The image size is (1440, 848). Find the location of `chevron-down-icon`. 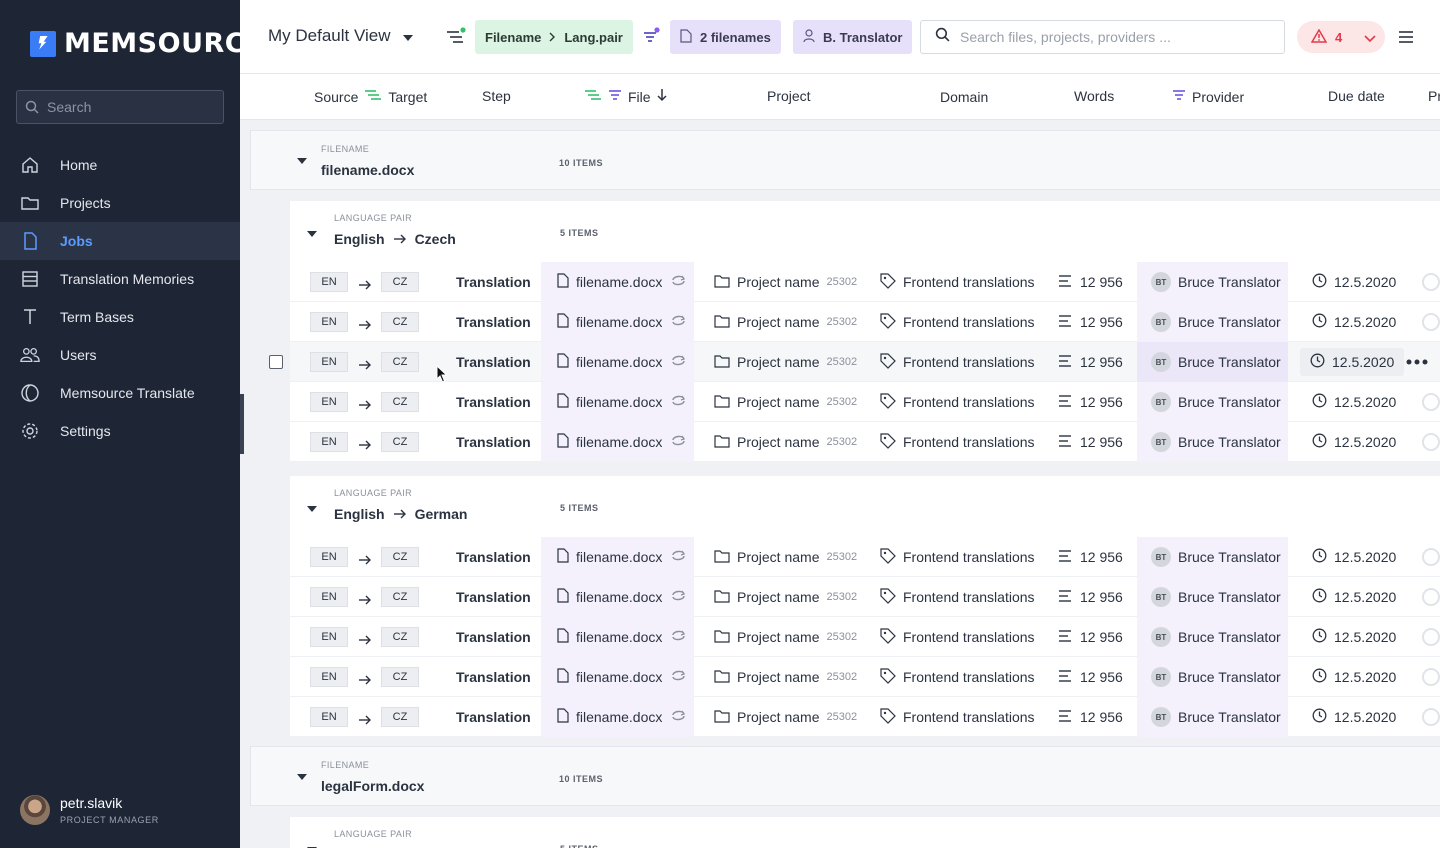

chevron-down-icon is located at coordinates (1370, 39).